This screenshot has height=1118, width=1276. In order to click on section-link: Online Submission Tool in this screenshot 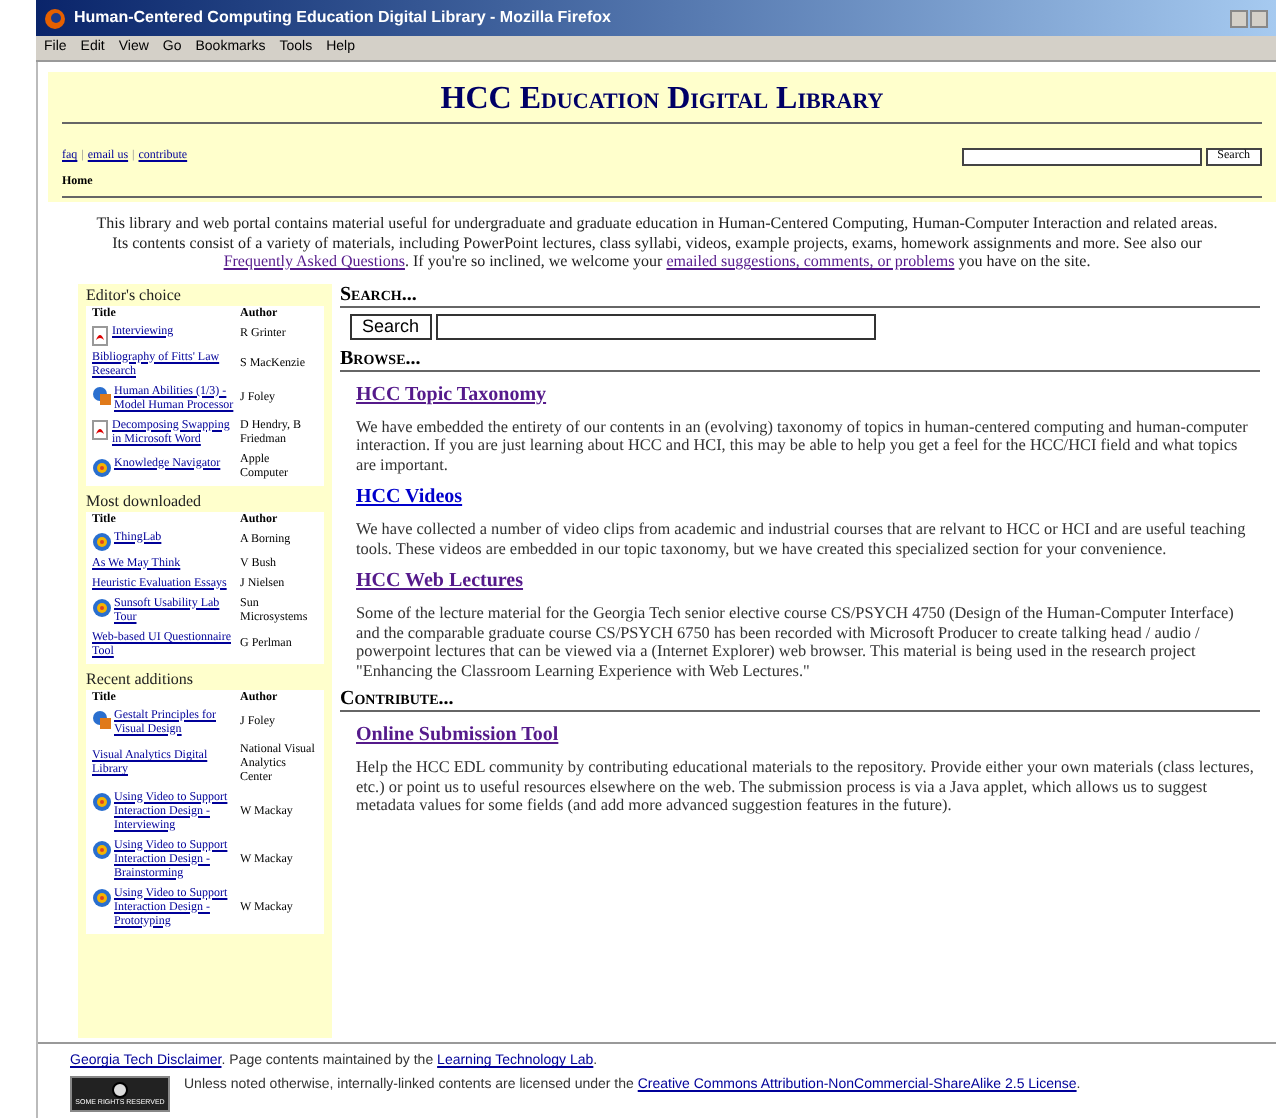, I will do `click(457, 735)`.